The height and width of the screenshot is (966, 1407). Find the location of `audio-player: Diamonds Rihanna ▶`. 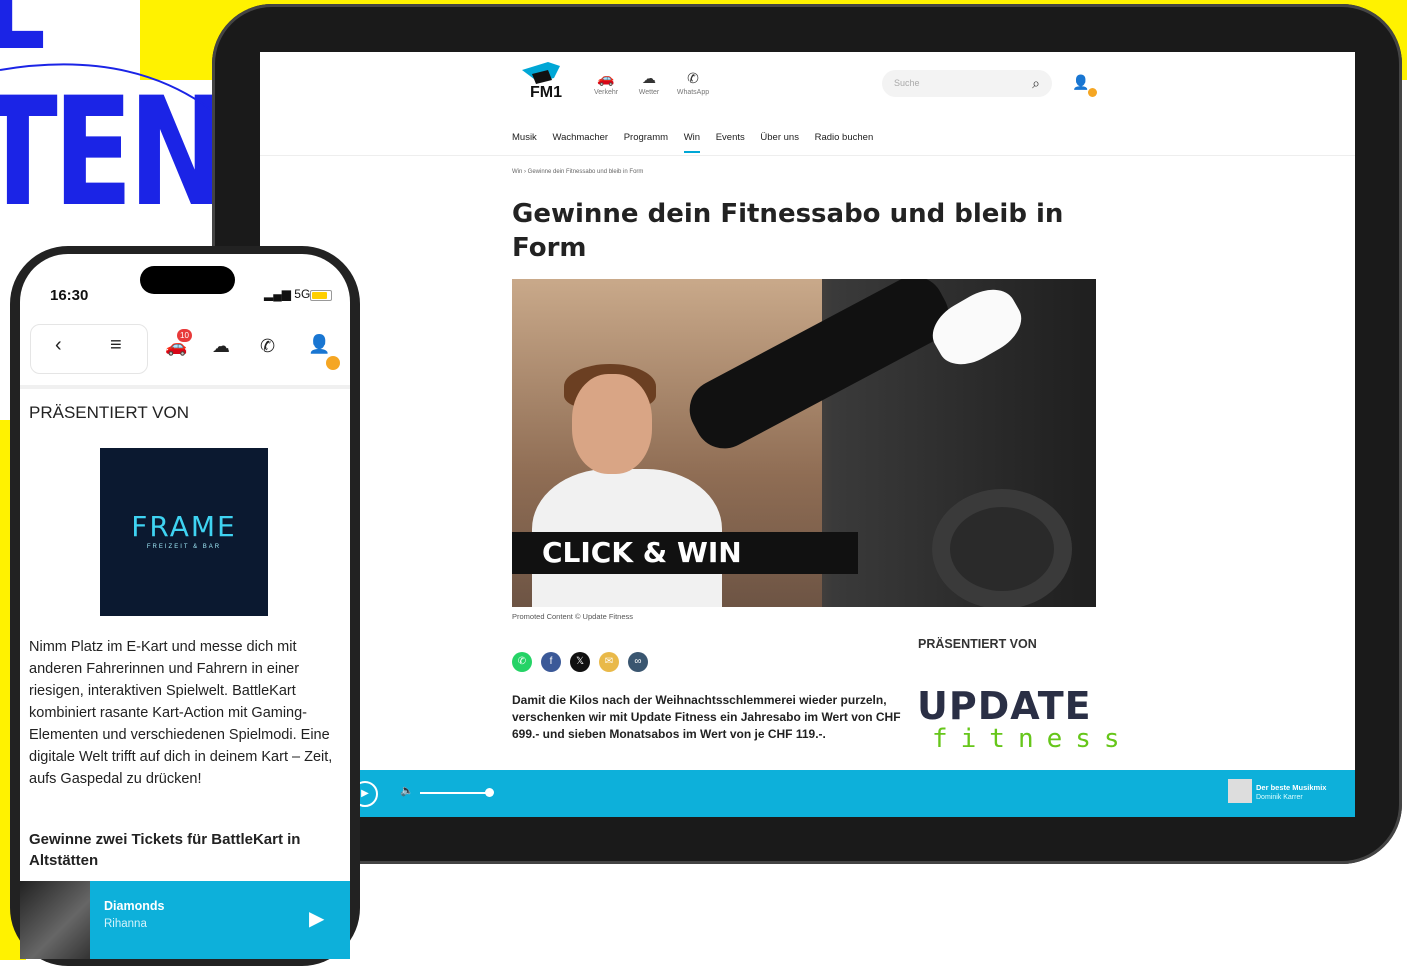

audio-player: Diamonds Rihanna ▶ is located at coordinates (185, 920).